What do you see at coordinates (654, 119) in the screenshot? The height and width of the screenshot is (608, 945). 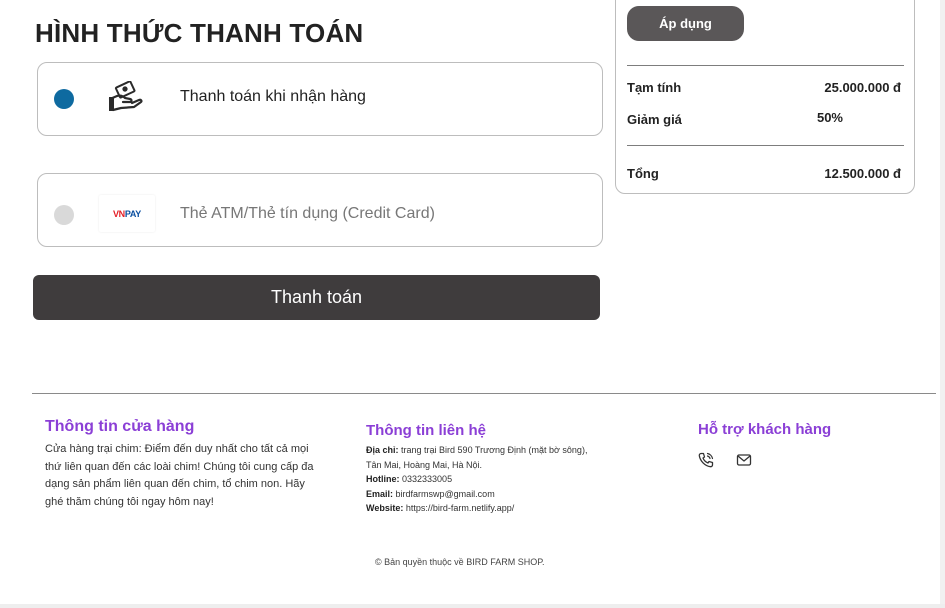 I see `discount-label: Giảm giá` at bounding box center [654, 119].